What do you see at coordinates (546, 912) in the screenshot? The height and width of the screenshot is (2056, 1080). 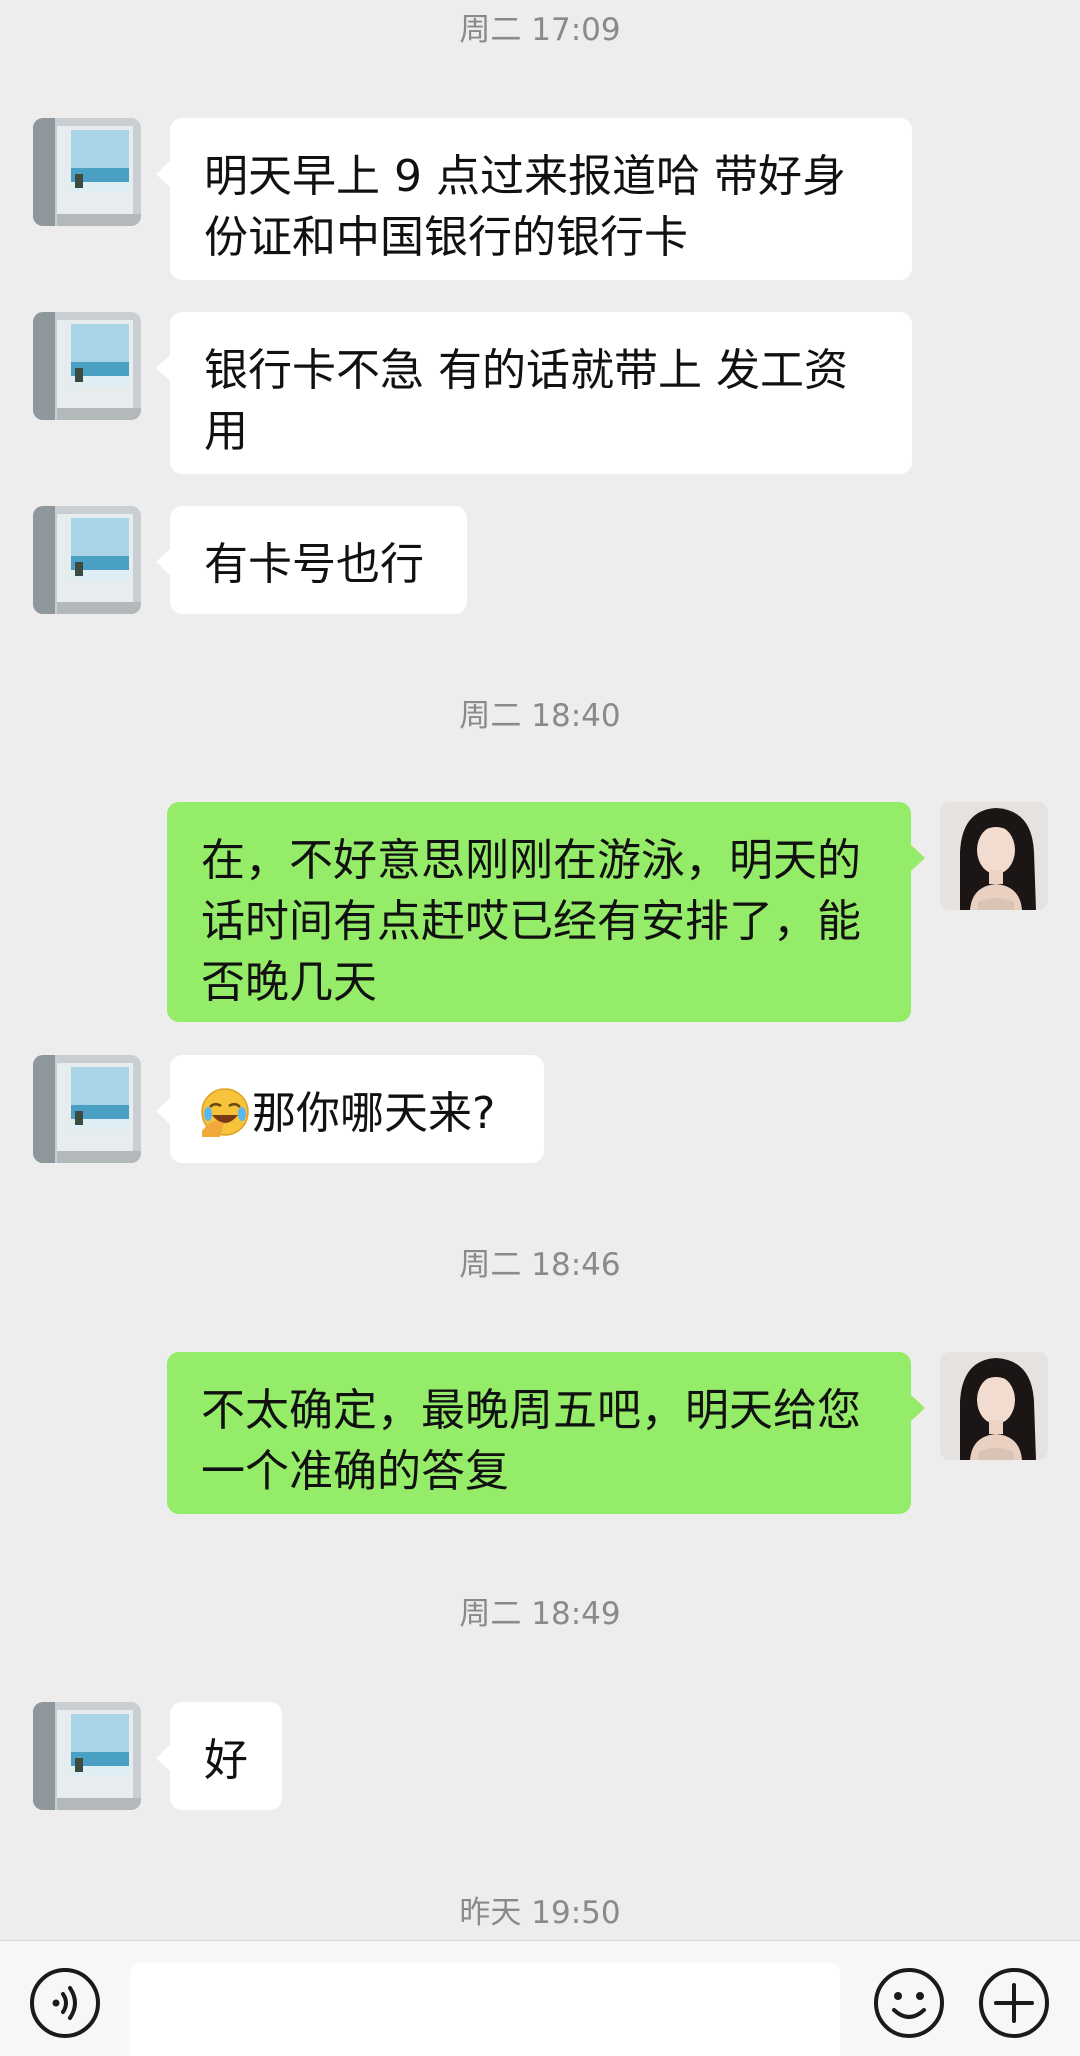 I see `outgoing-message: 在，不好意思刚刚在游泳，明天的话时间有点赶哎已经有安排了，能否晚几天` at bounding box center [546, 912].